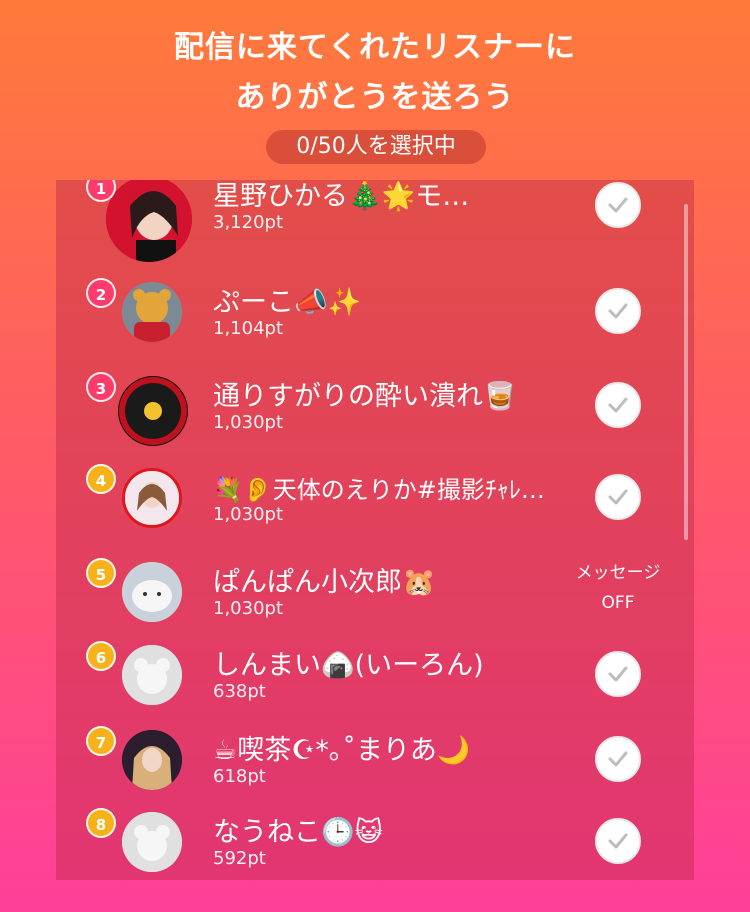  I want to click on hamster-icon, so click(152, 592).